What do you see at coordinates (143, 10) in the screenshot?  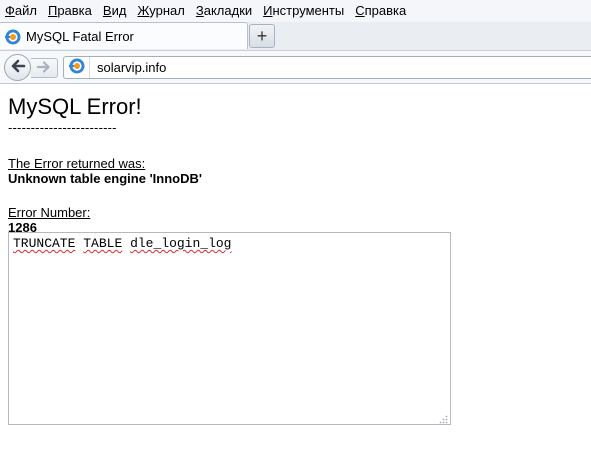 I see `menu-history-accel: Ж` at bounding box center [143, 10].